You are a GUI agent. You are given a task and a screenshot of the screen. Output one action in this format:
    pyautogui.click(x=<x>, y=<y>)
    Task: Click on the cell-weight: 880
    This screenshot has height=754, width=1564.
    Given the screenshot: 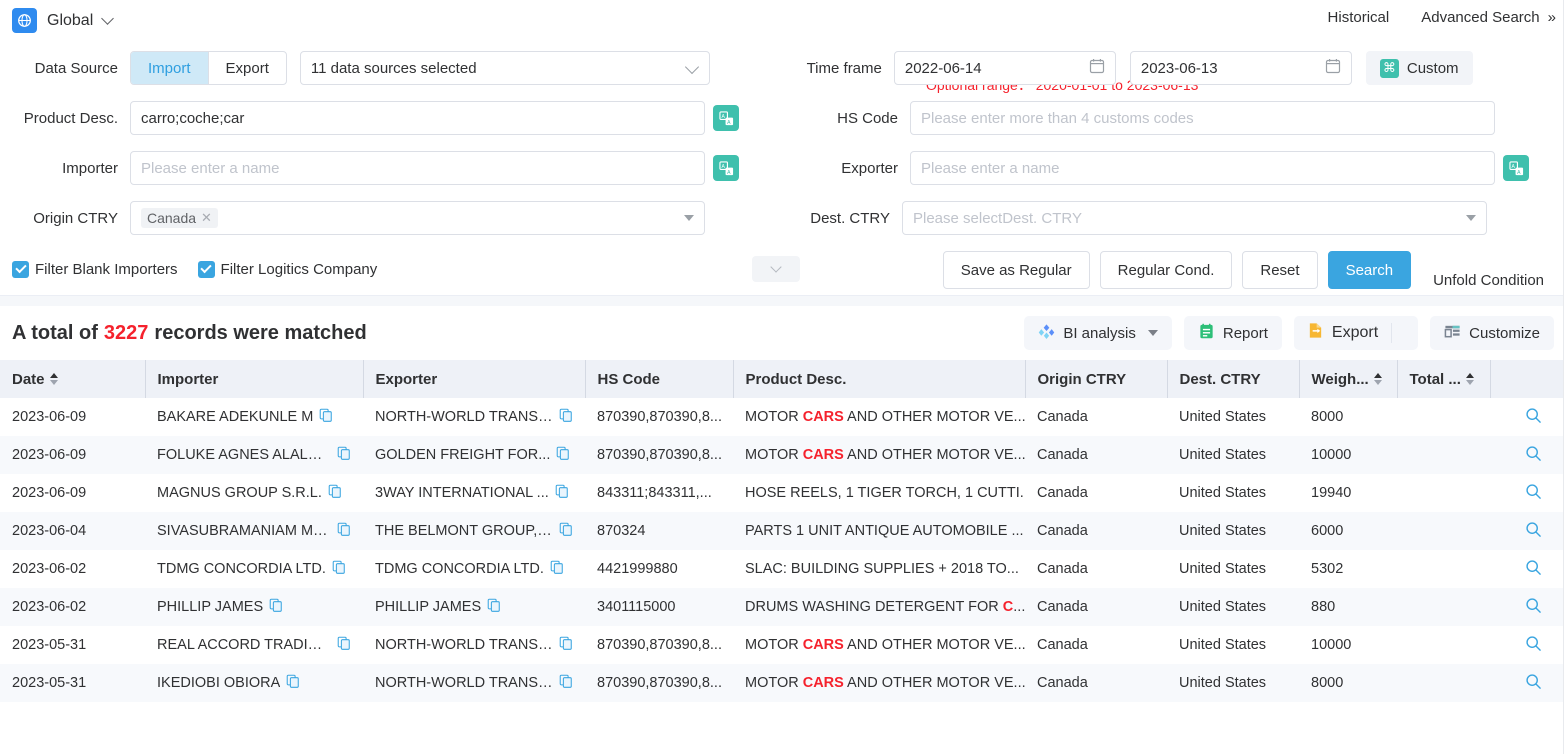 What is the action you would take?
    pyautogui.click(x=1323, y=607)
    